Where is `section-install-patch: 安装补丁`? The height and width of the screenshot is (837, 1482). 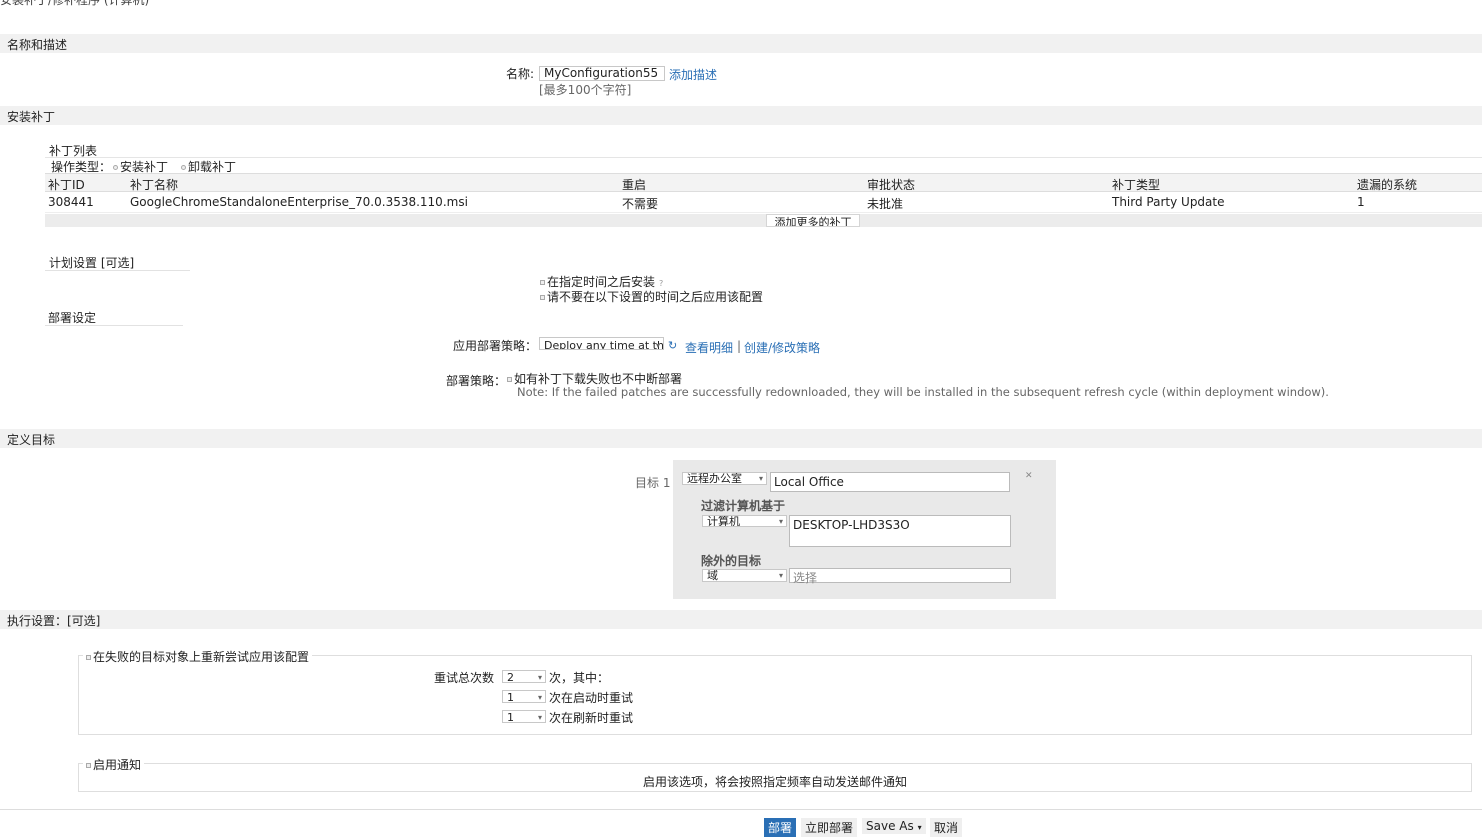
section-install-patch: 安装补丁 is located at coordinates (741, 115).